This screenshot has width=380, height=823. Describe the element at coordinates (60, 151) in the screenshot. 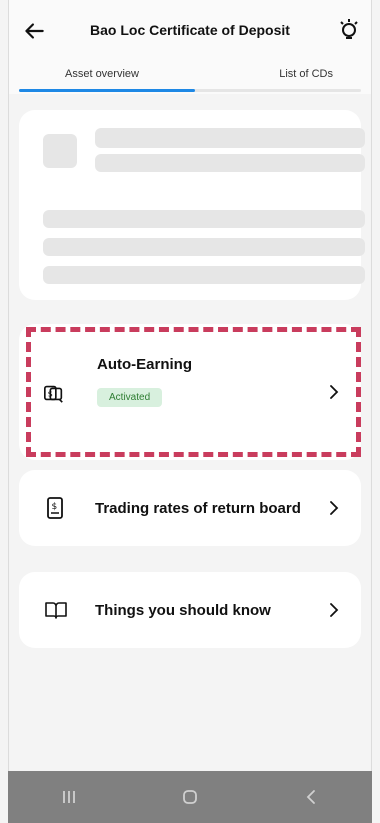

I see `skeleton-avatar` at that location.